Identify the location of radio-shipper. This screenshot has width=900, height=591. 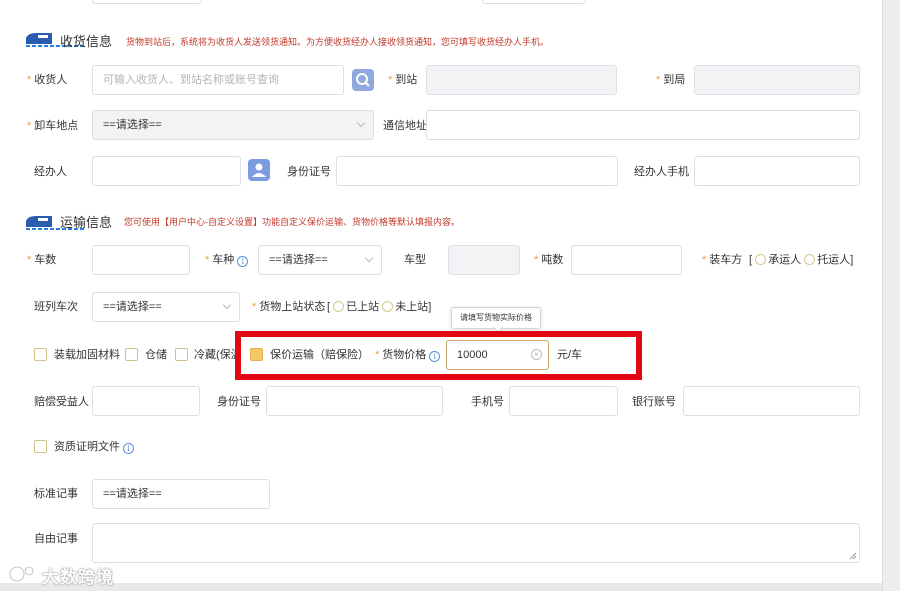
(810, 259).